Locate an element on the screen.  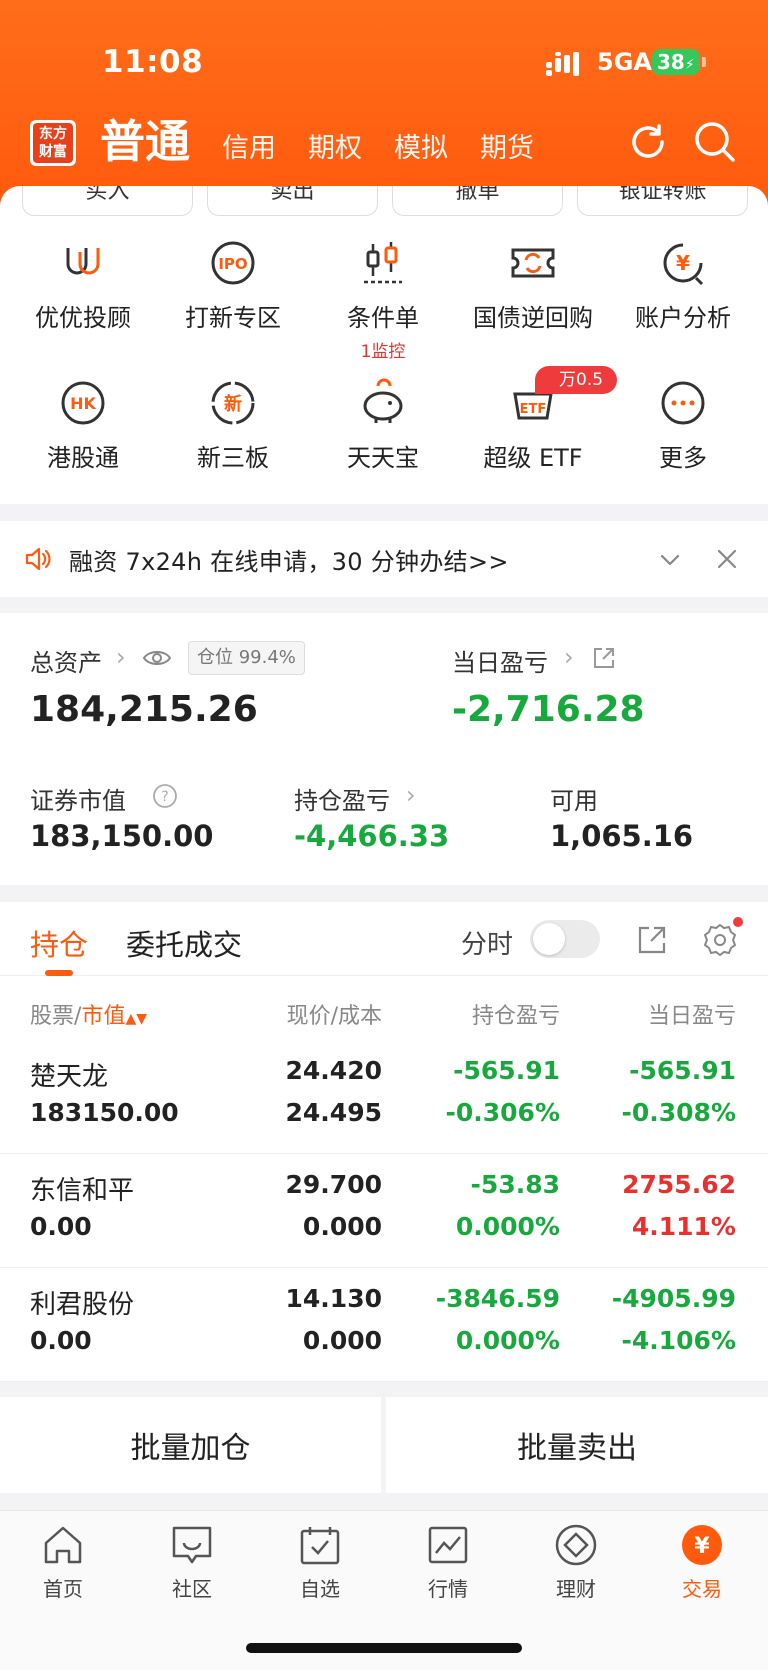
nav-trade: ¥ 交易 is located at coordinates (702, 1562).